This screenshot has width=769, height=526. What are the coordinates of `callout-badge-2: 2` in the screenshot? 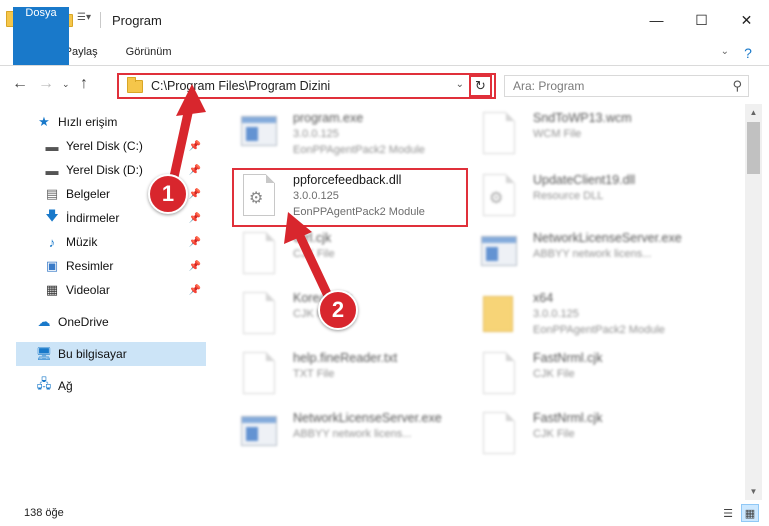 It's located at (338, 310).